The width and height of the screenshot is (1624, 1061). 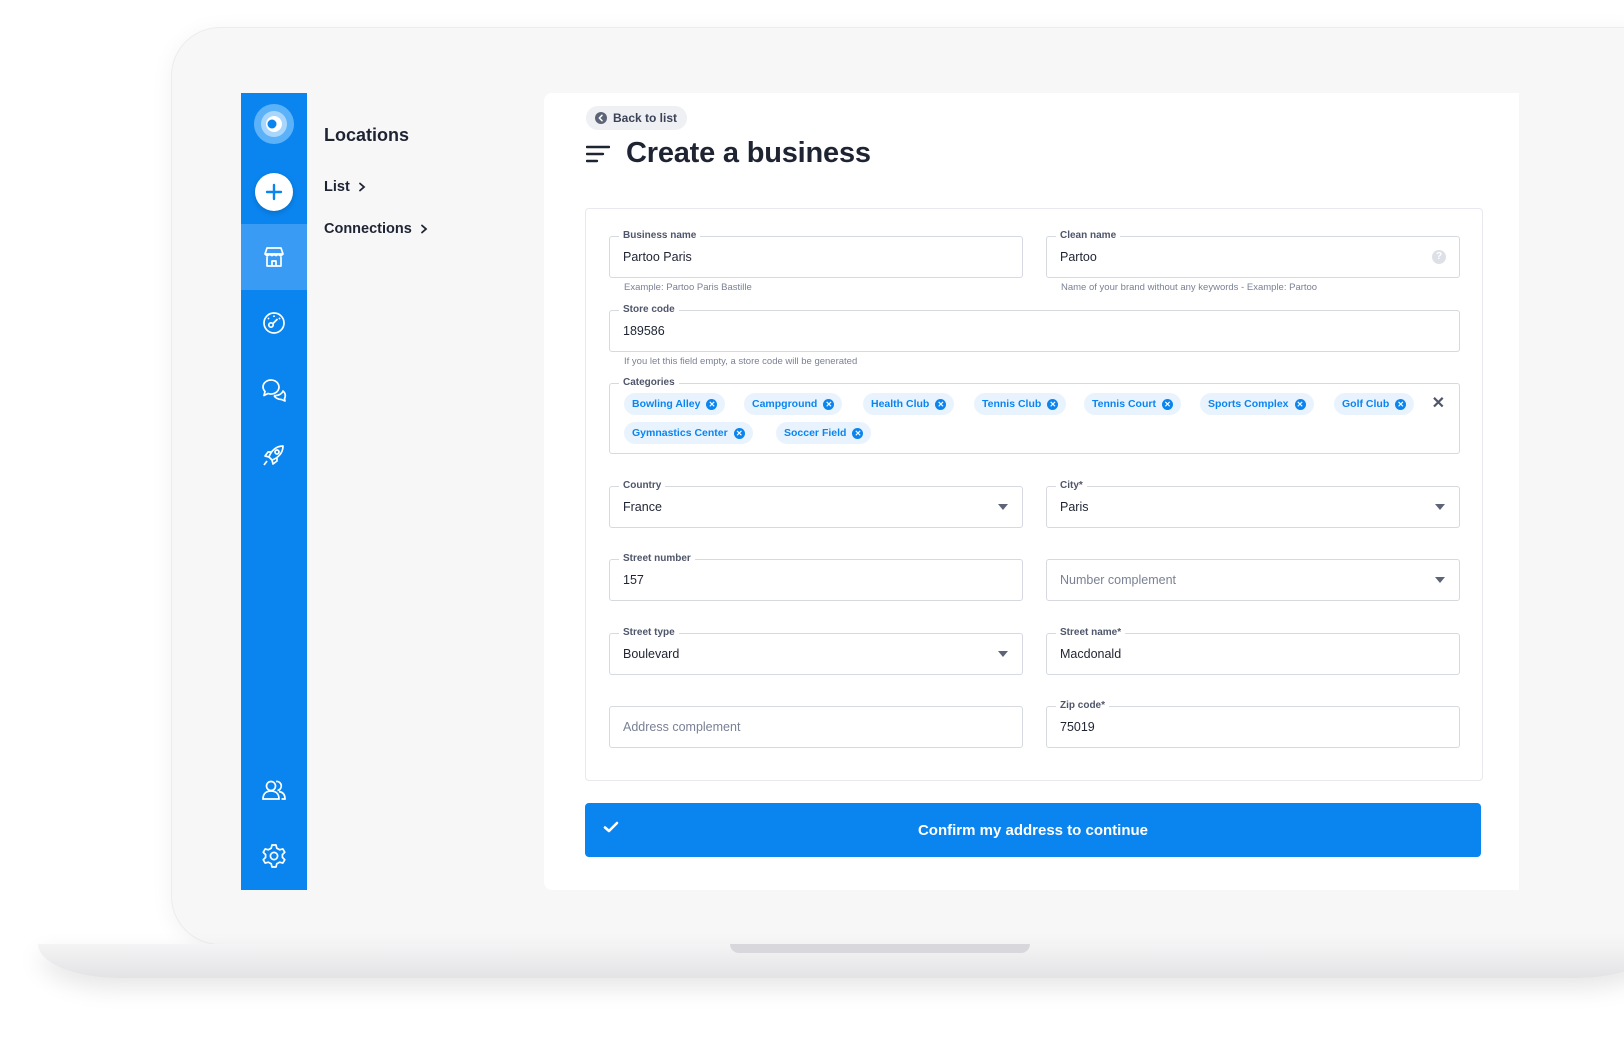 I want to click on subnav-title: Locations, so click(x=367, y=135).